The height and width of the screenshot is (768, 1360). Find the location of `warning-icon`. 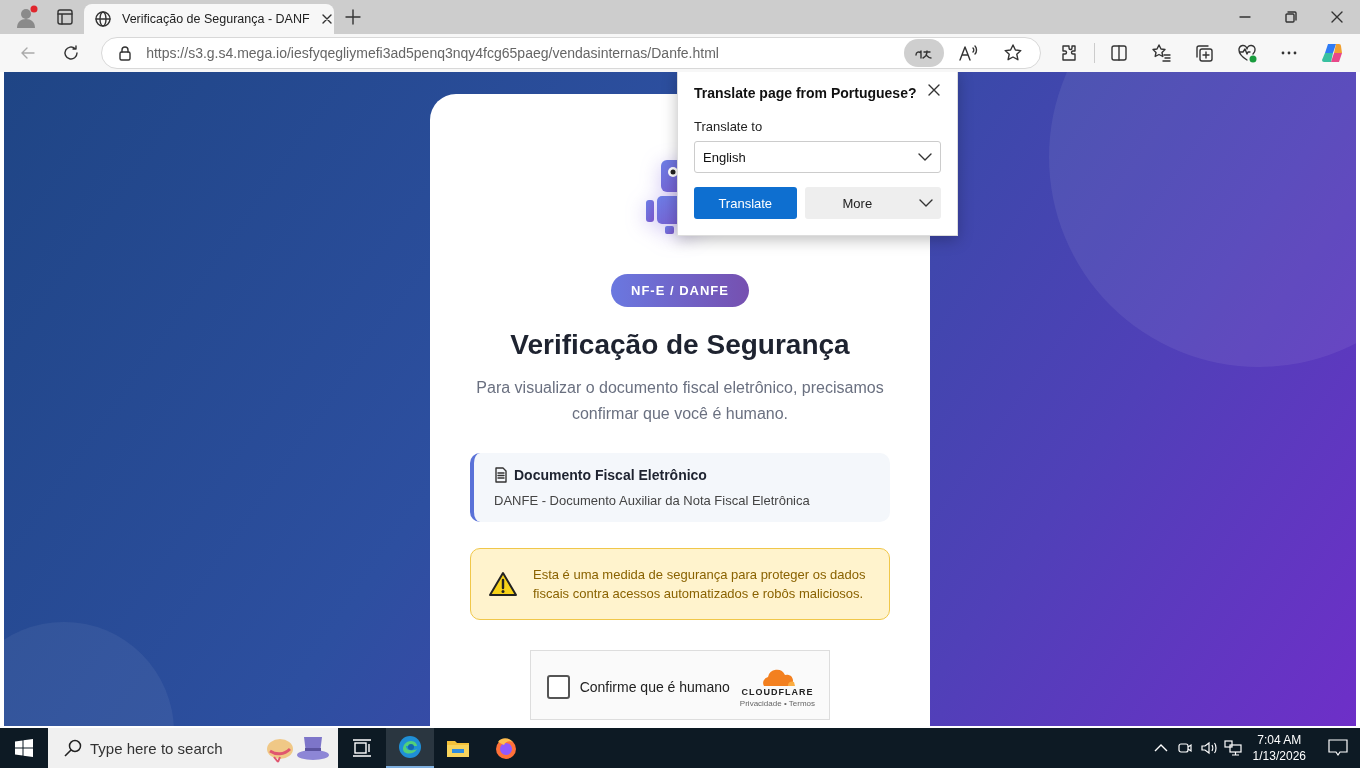

warning-icon is located at coordinates (503, 584).